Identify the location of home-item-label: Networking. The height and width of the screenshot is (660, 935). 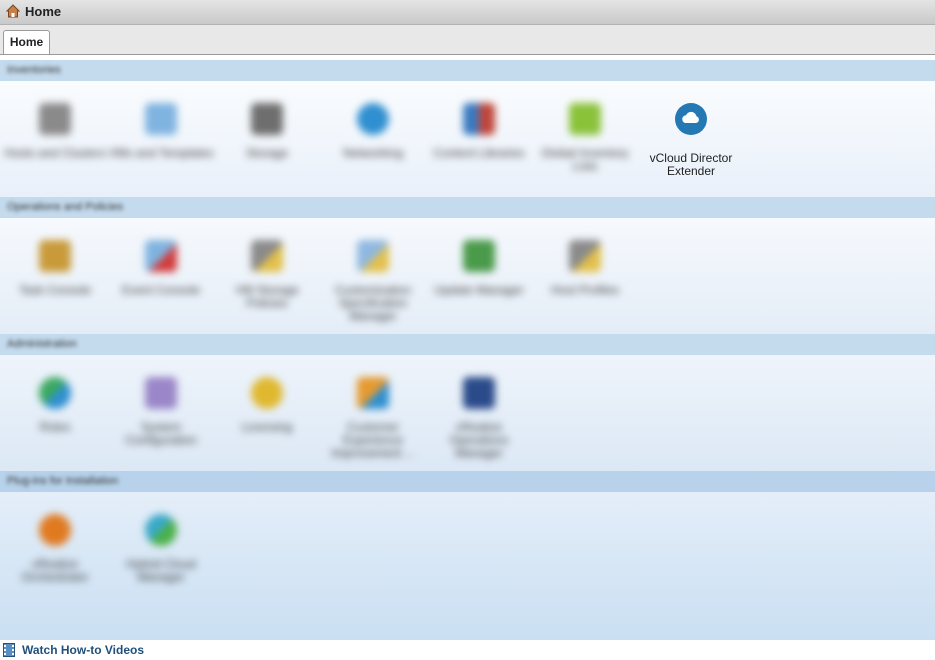
(373, 153).